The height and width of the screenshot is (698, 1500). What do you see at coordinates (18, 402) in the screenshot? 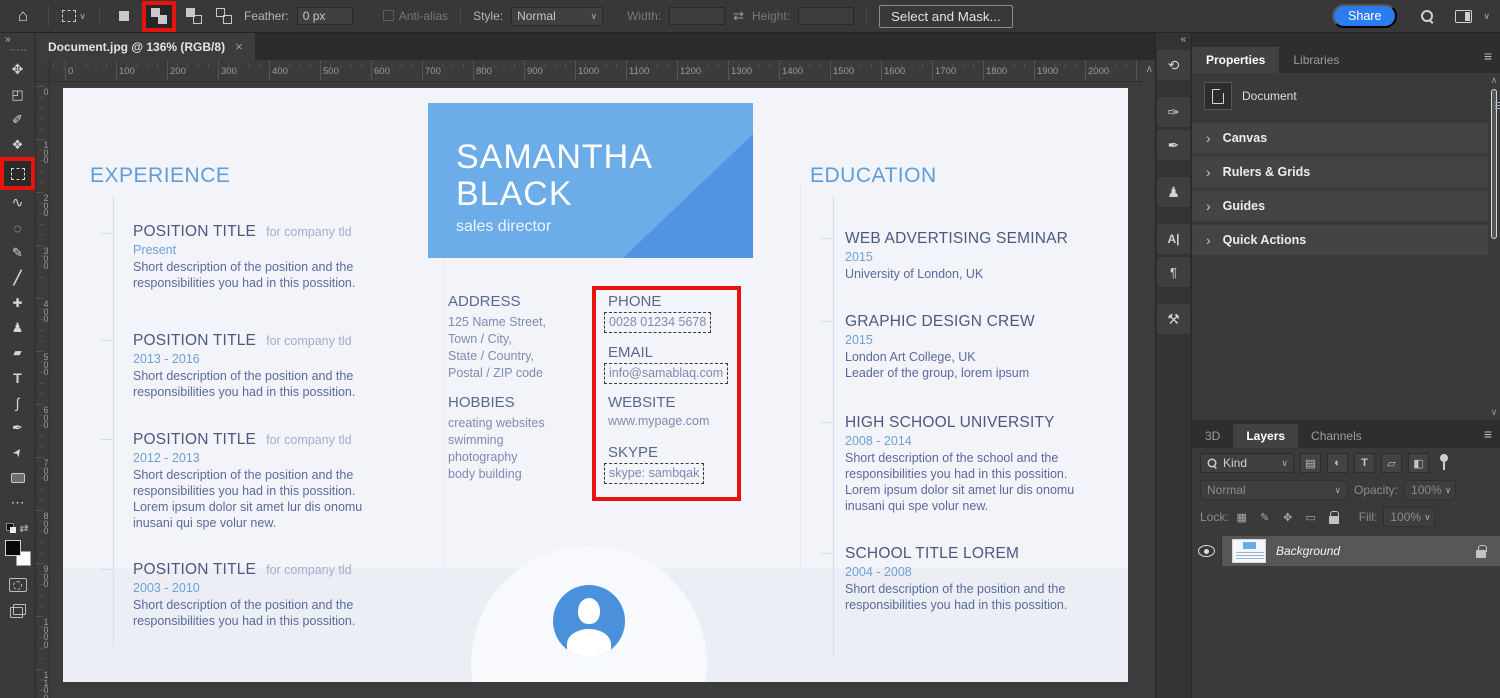
I see `freeform-pen-tool` at bounding box center [18, 402].